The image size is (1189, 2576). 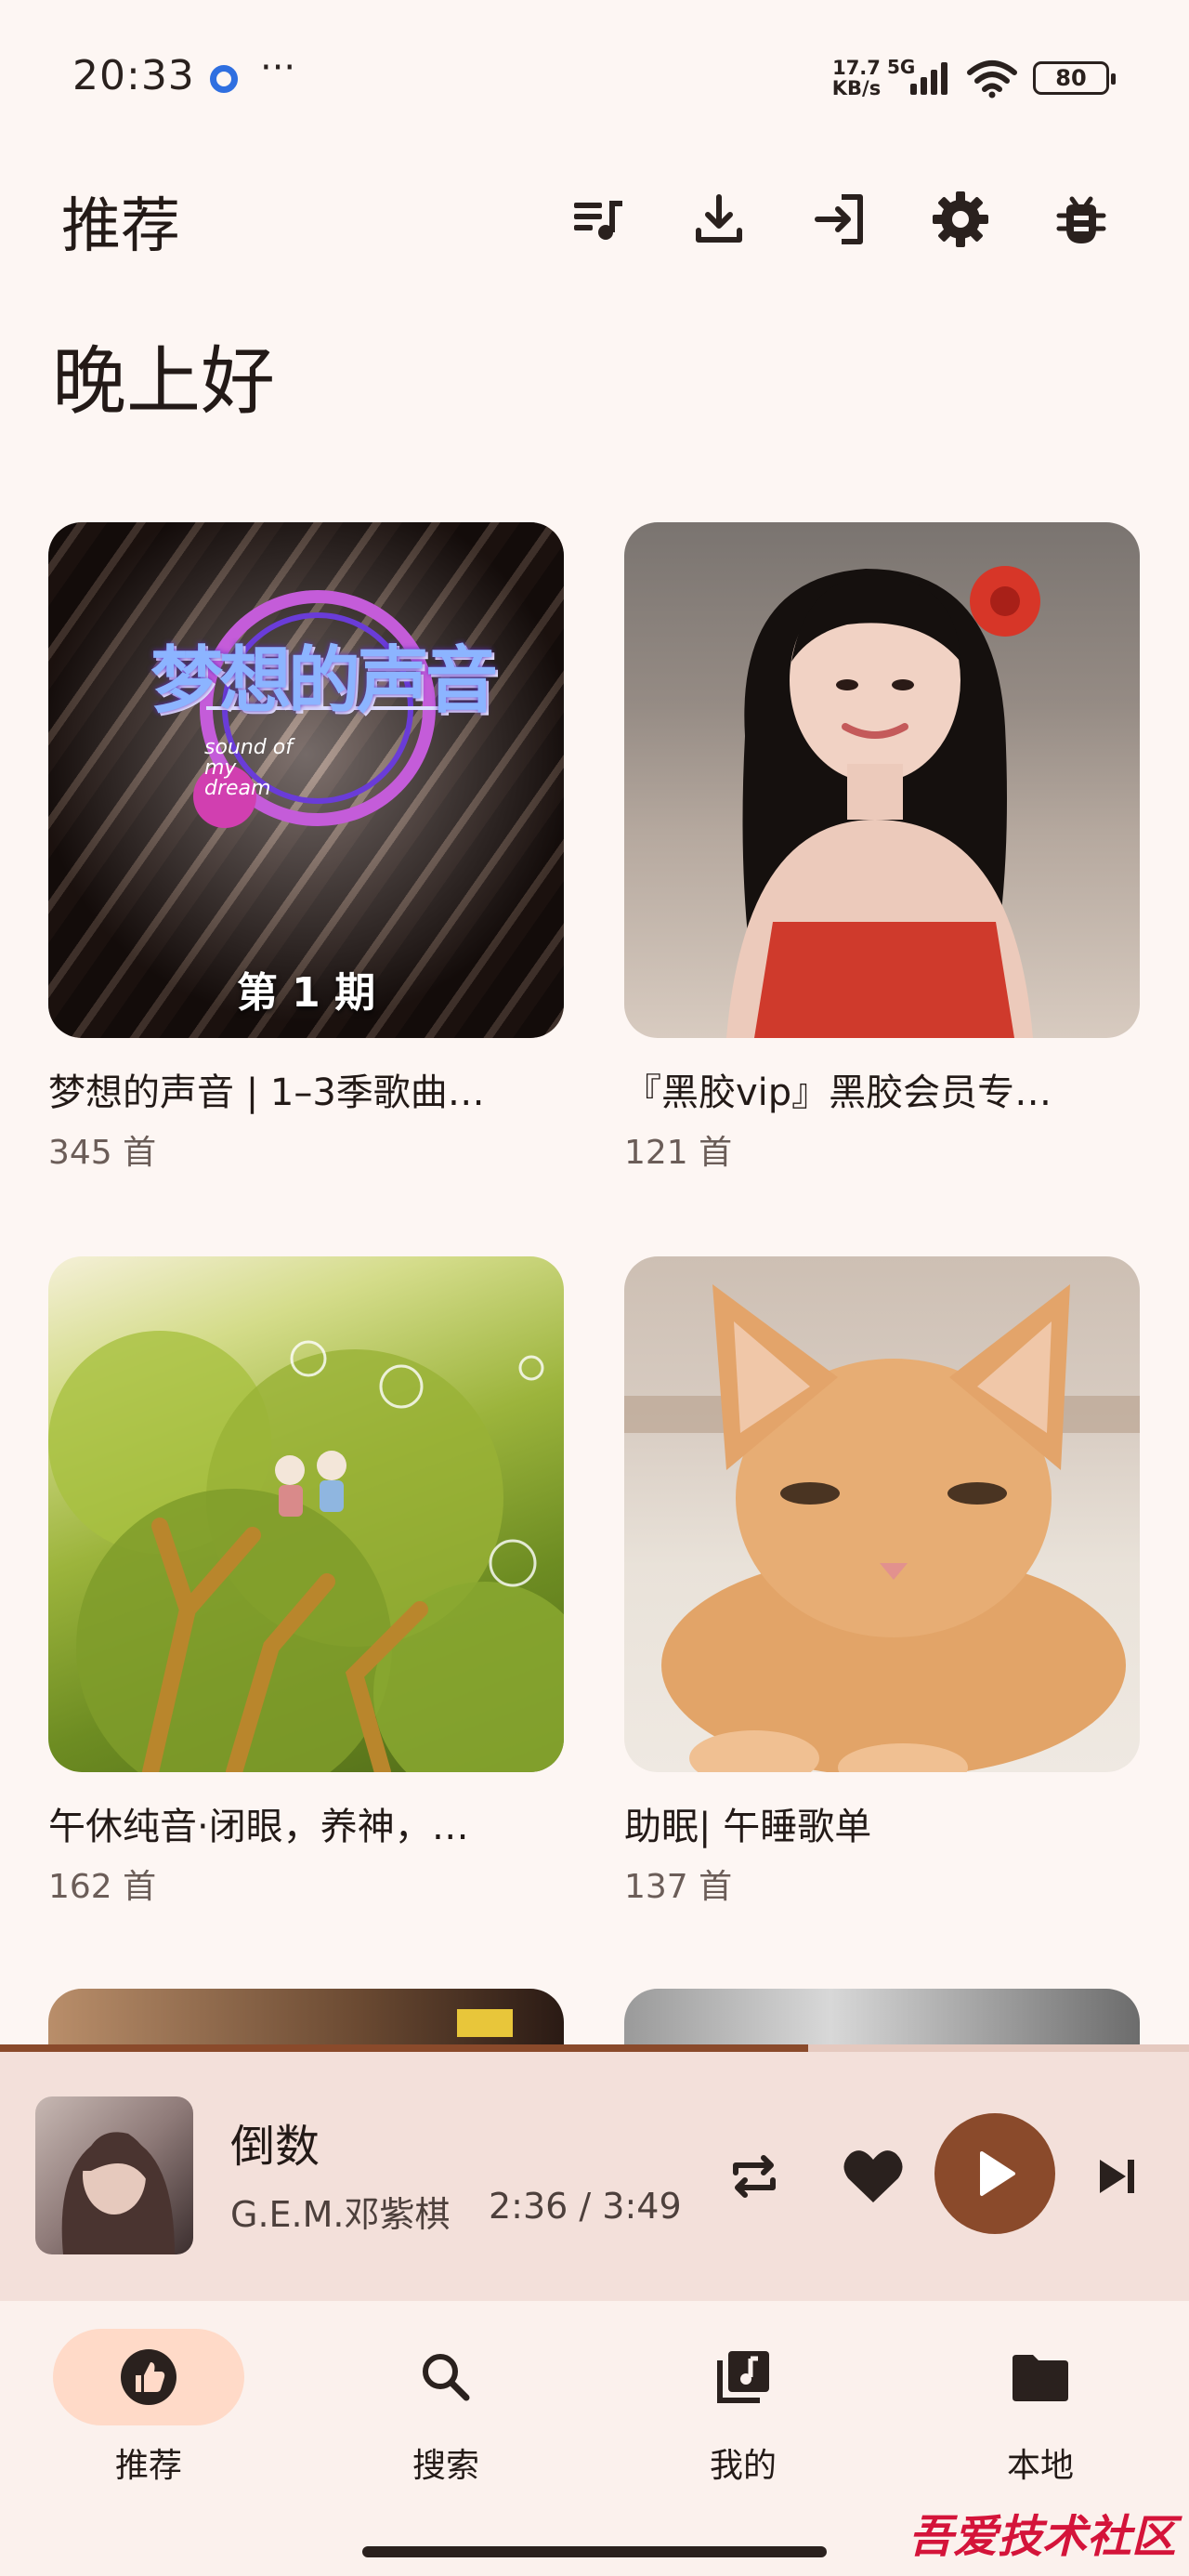 I want to click on download-icon, so click(x=719, y=218).